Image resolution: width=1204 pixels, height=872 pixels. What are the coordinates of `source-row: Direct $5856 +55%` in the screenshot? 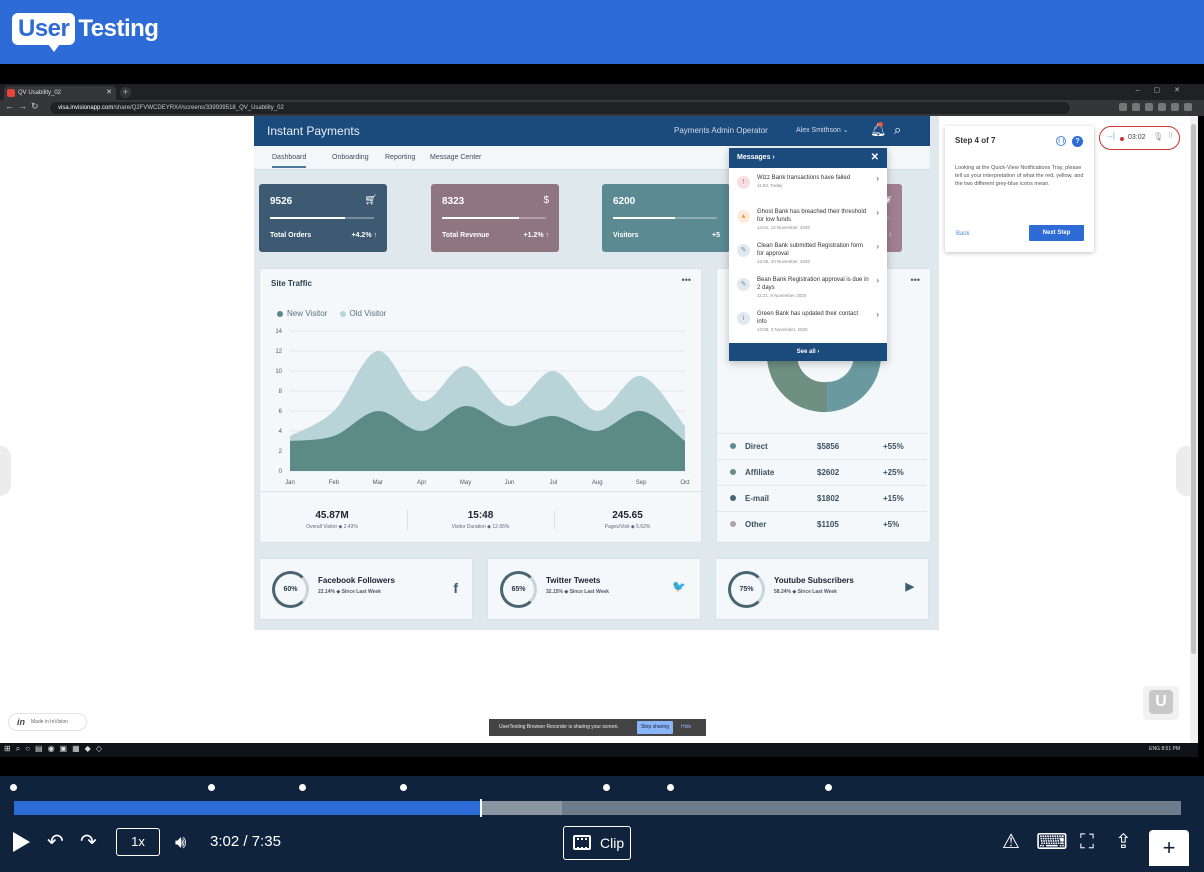 It's located at (822, 446).